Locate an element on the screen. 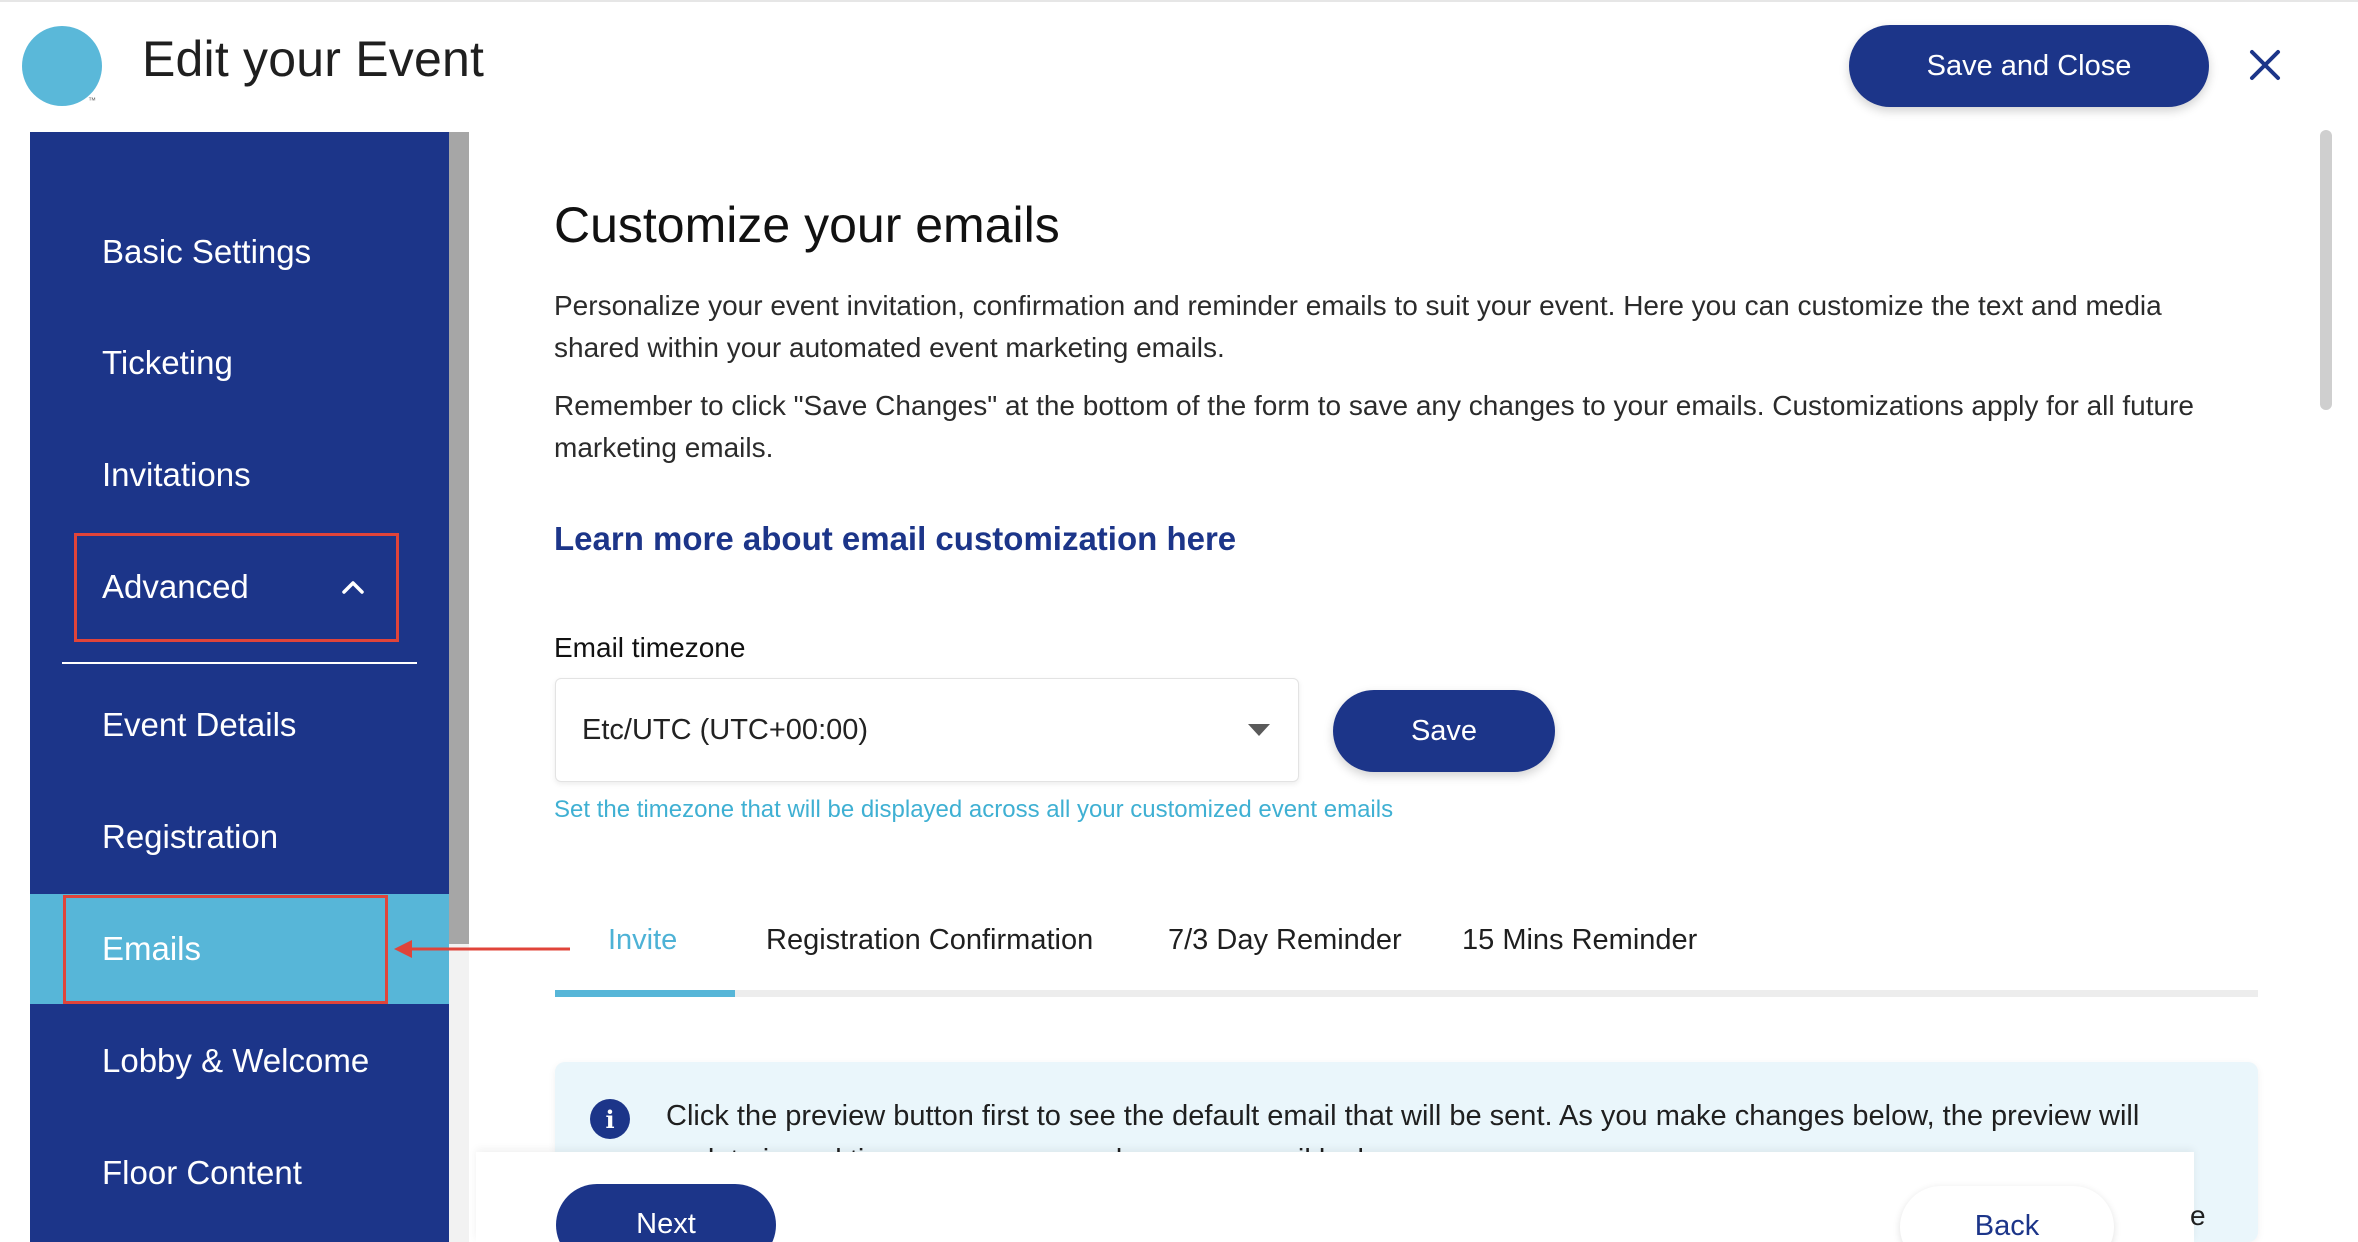 The image size is (2358, 1242). sidebar-item-invitations: Invitations is located at coordinates (239, 475).